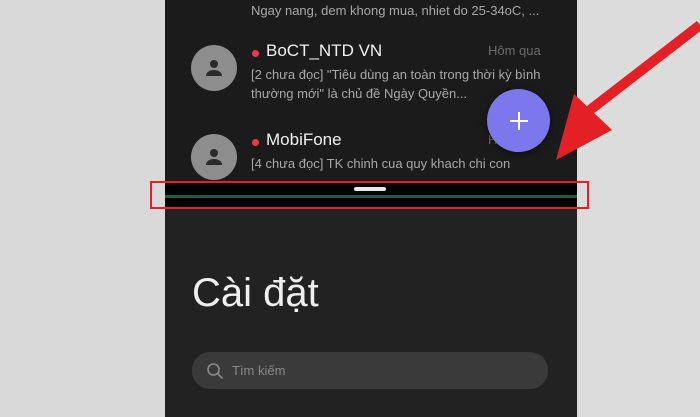  What do you see at coordinates (628, 90) in the screenshot?
I see `red-arrow-icon` at bounding box center [628, 90].